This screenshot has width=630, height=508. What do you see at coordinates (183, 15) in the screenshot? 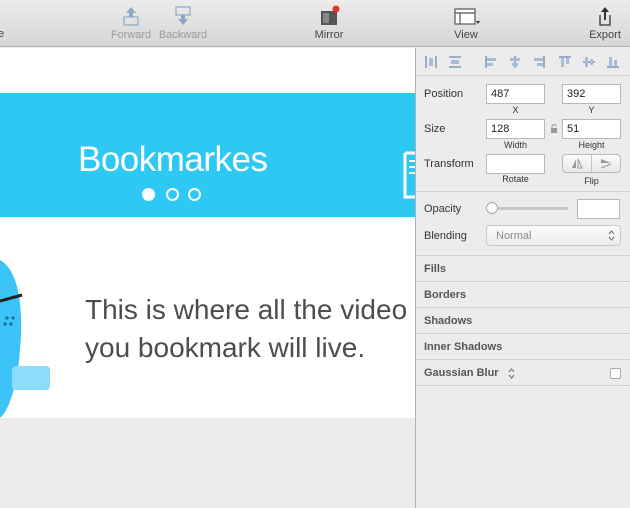
I see `backward-icon` at bounding box center [183, 15].